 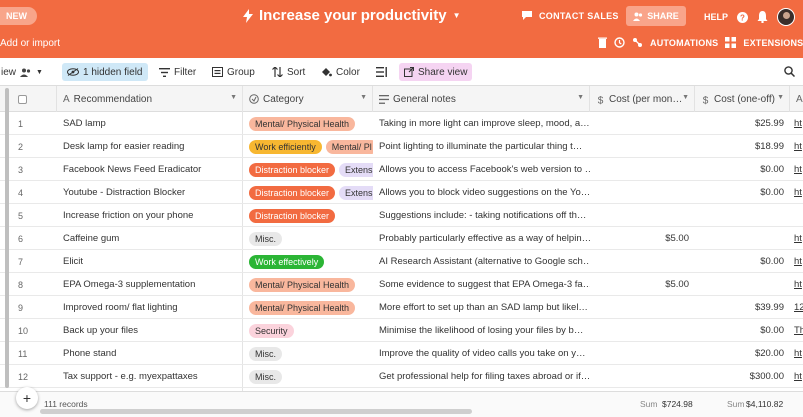 What do you see at coordinates (340, 72) in the screenshot?
I see `color-button: Color` at bounding box center [340, 72].